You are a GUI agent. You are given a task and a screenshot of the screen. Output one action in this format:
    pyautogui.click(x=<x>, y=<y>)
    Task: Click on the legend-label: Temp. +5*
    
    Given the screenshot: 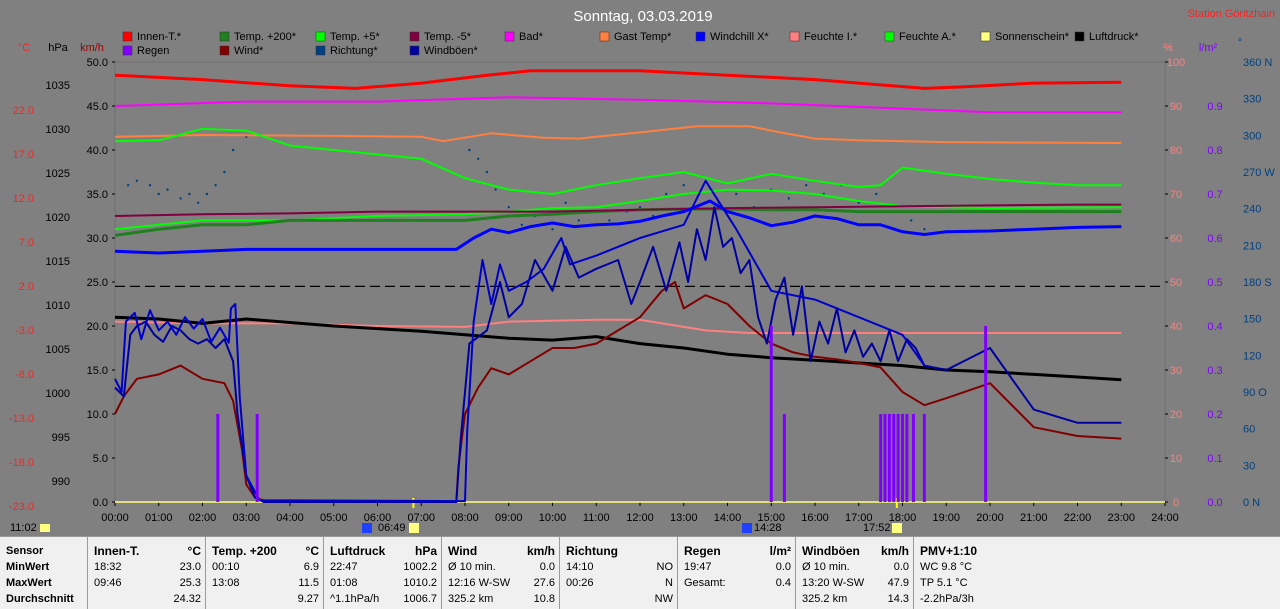 What is the action you would take?
    pyautogui.click(x=355, y=37)
    